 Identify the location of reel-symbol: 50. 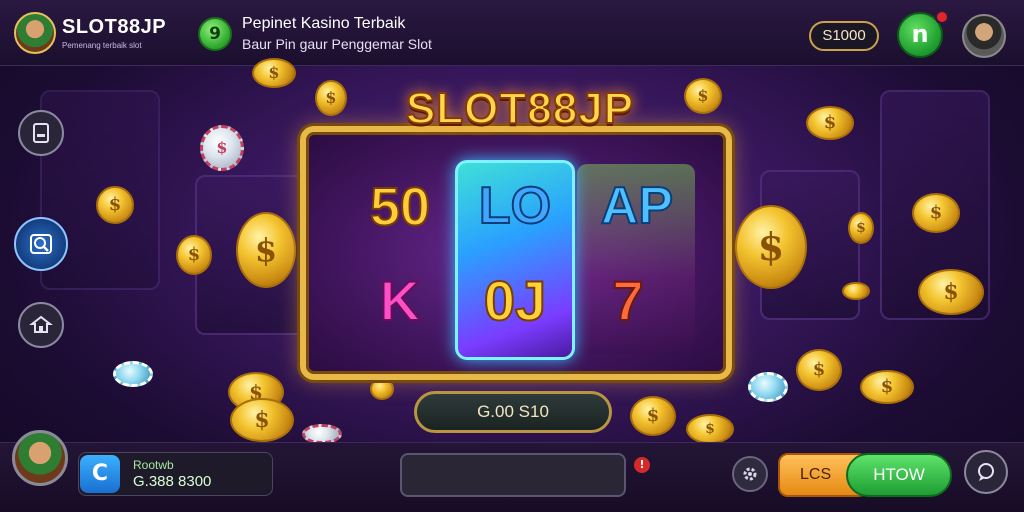
(400, 207).